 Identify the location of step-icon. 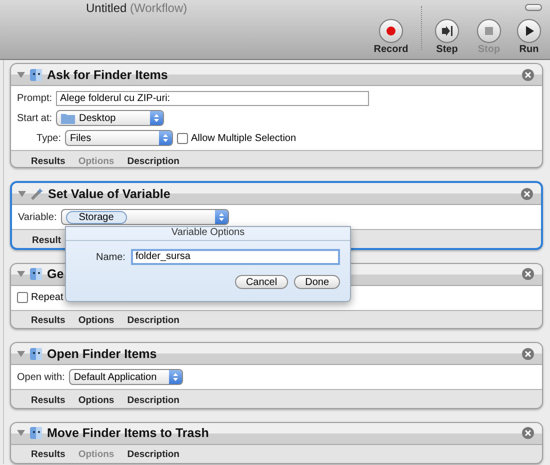
(447, 31).